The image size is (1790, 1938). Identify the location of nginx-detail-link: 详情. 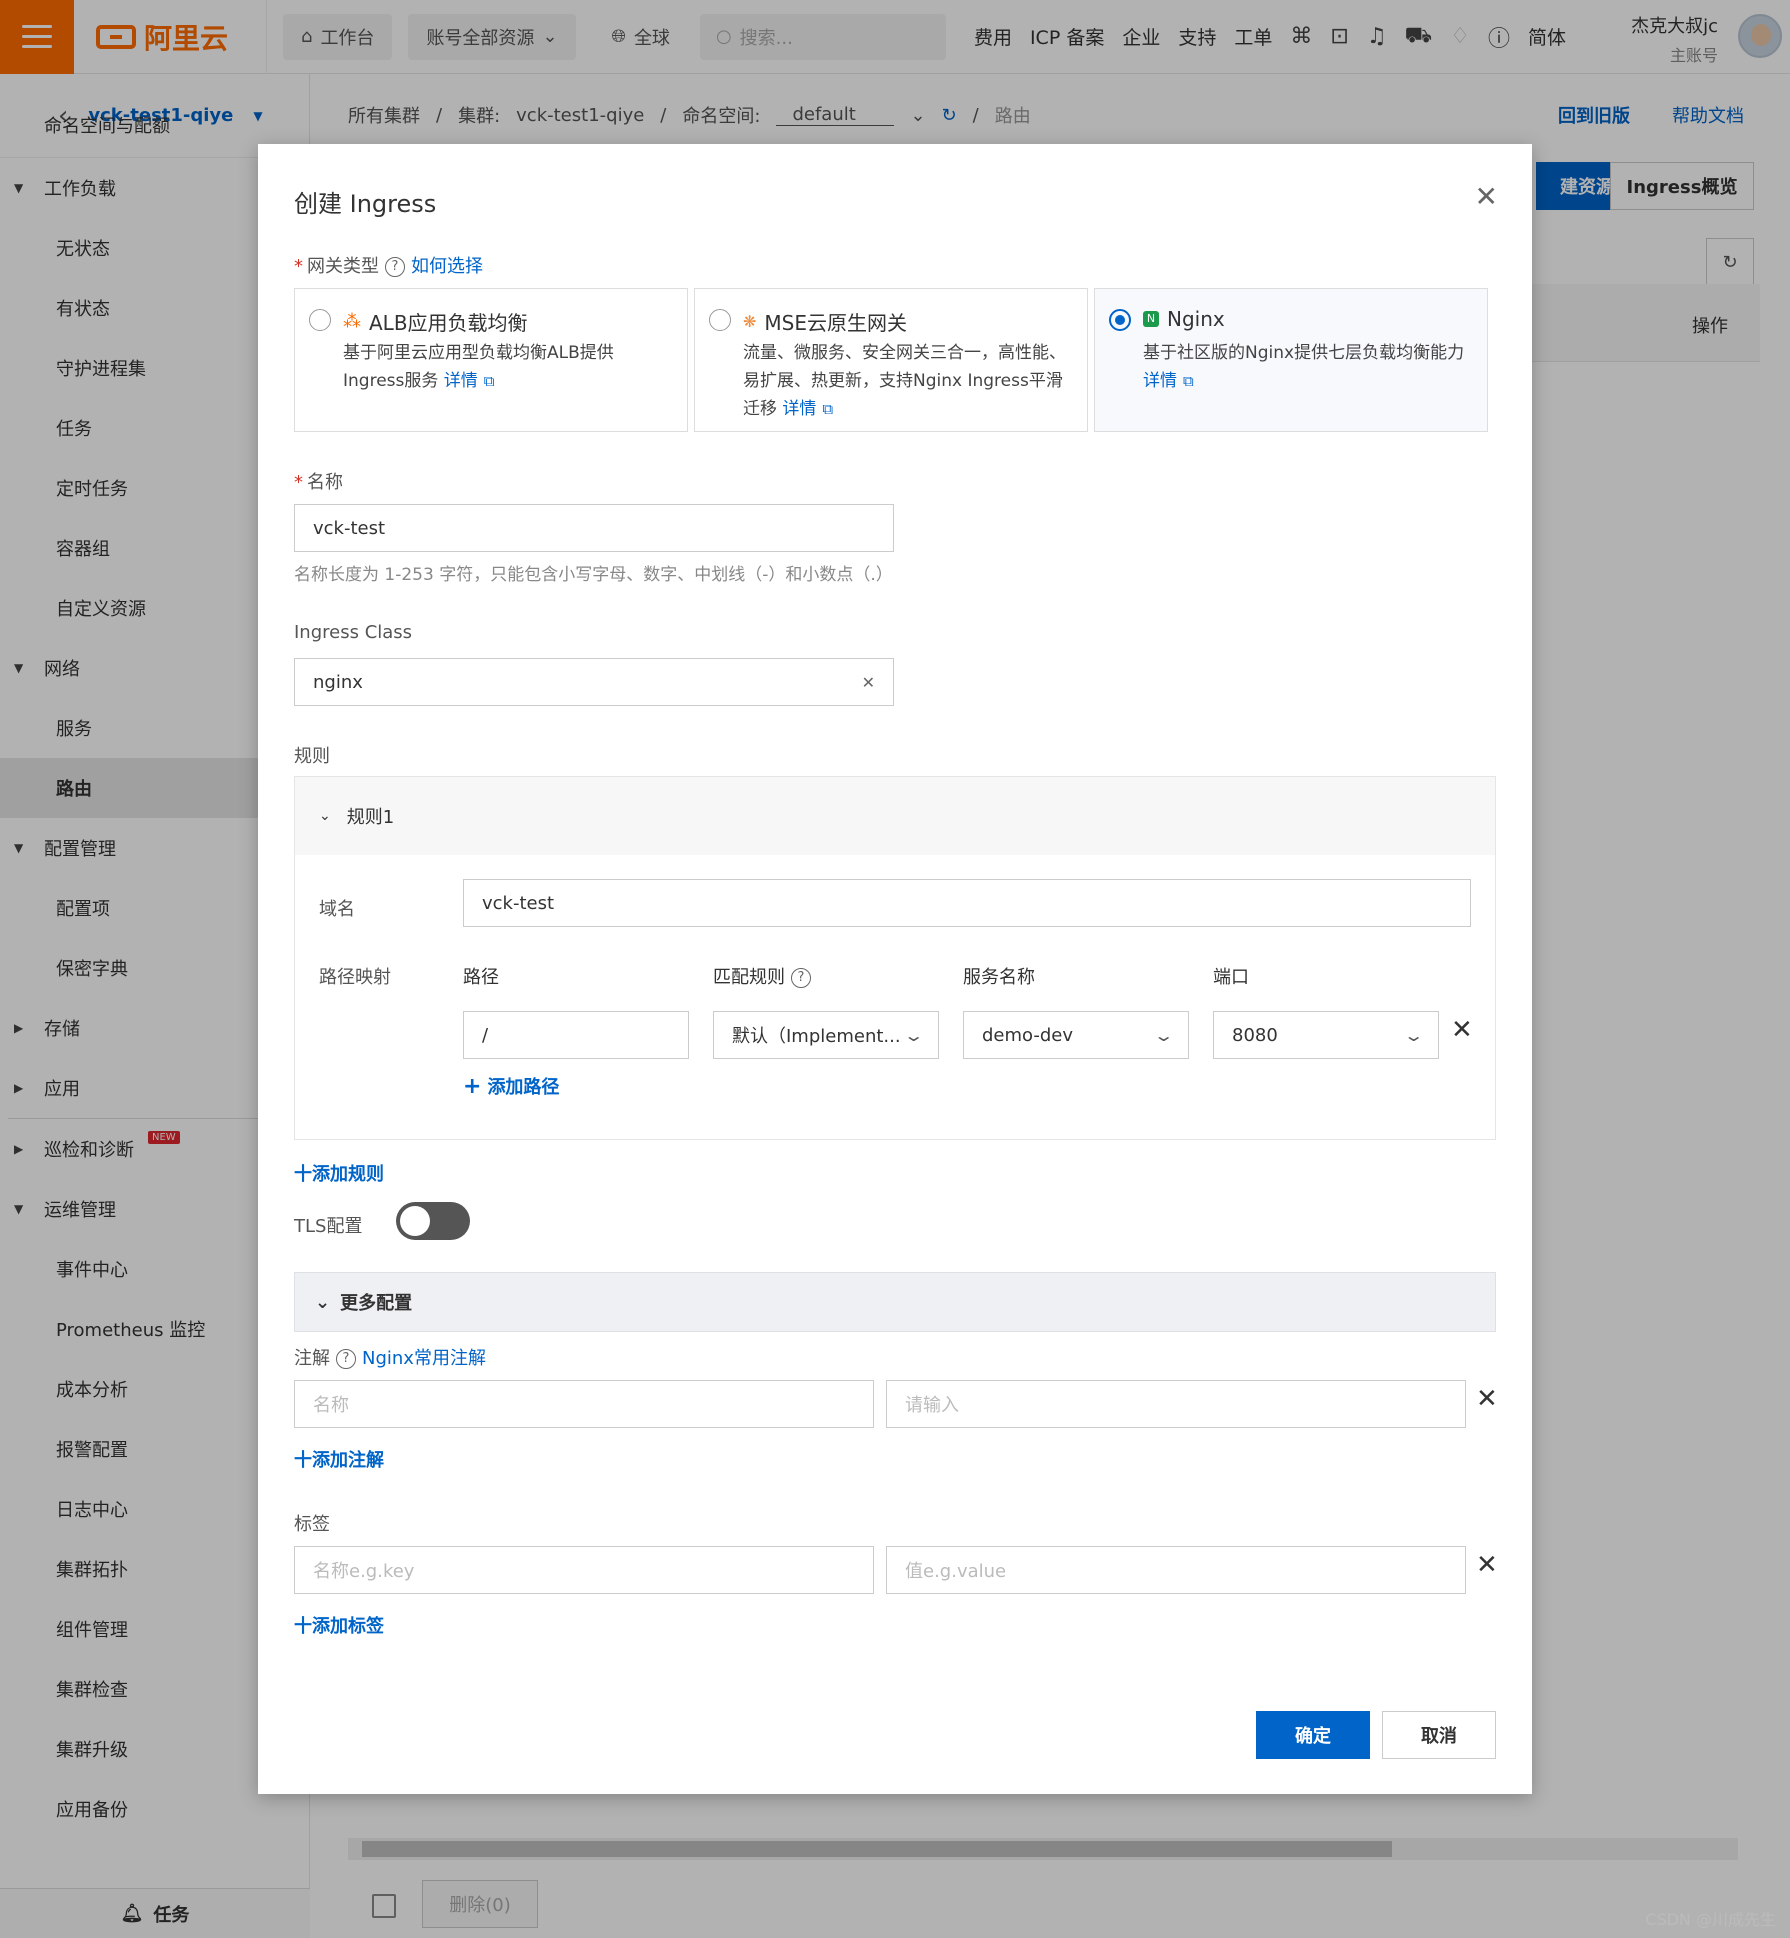
(1160, 381).